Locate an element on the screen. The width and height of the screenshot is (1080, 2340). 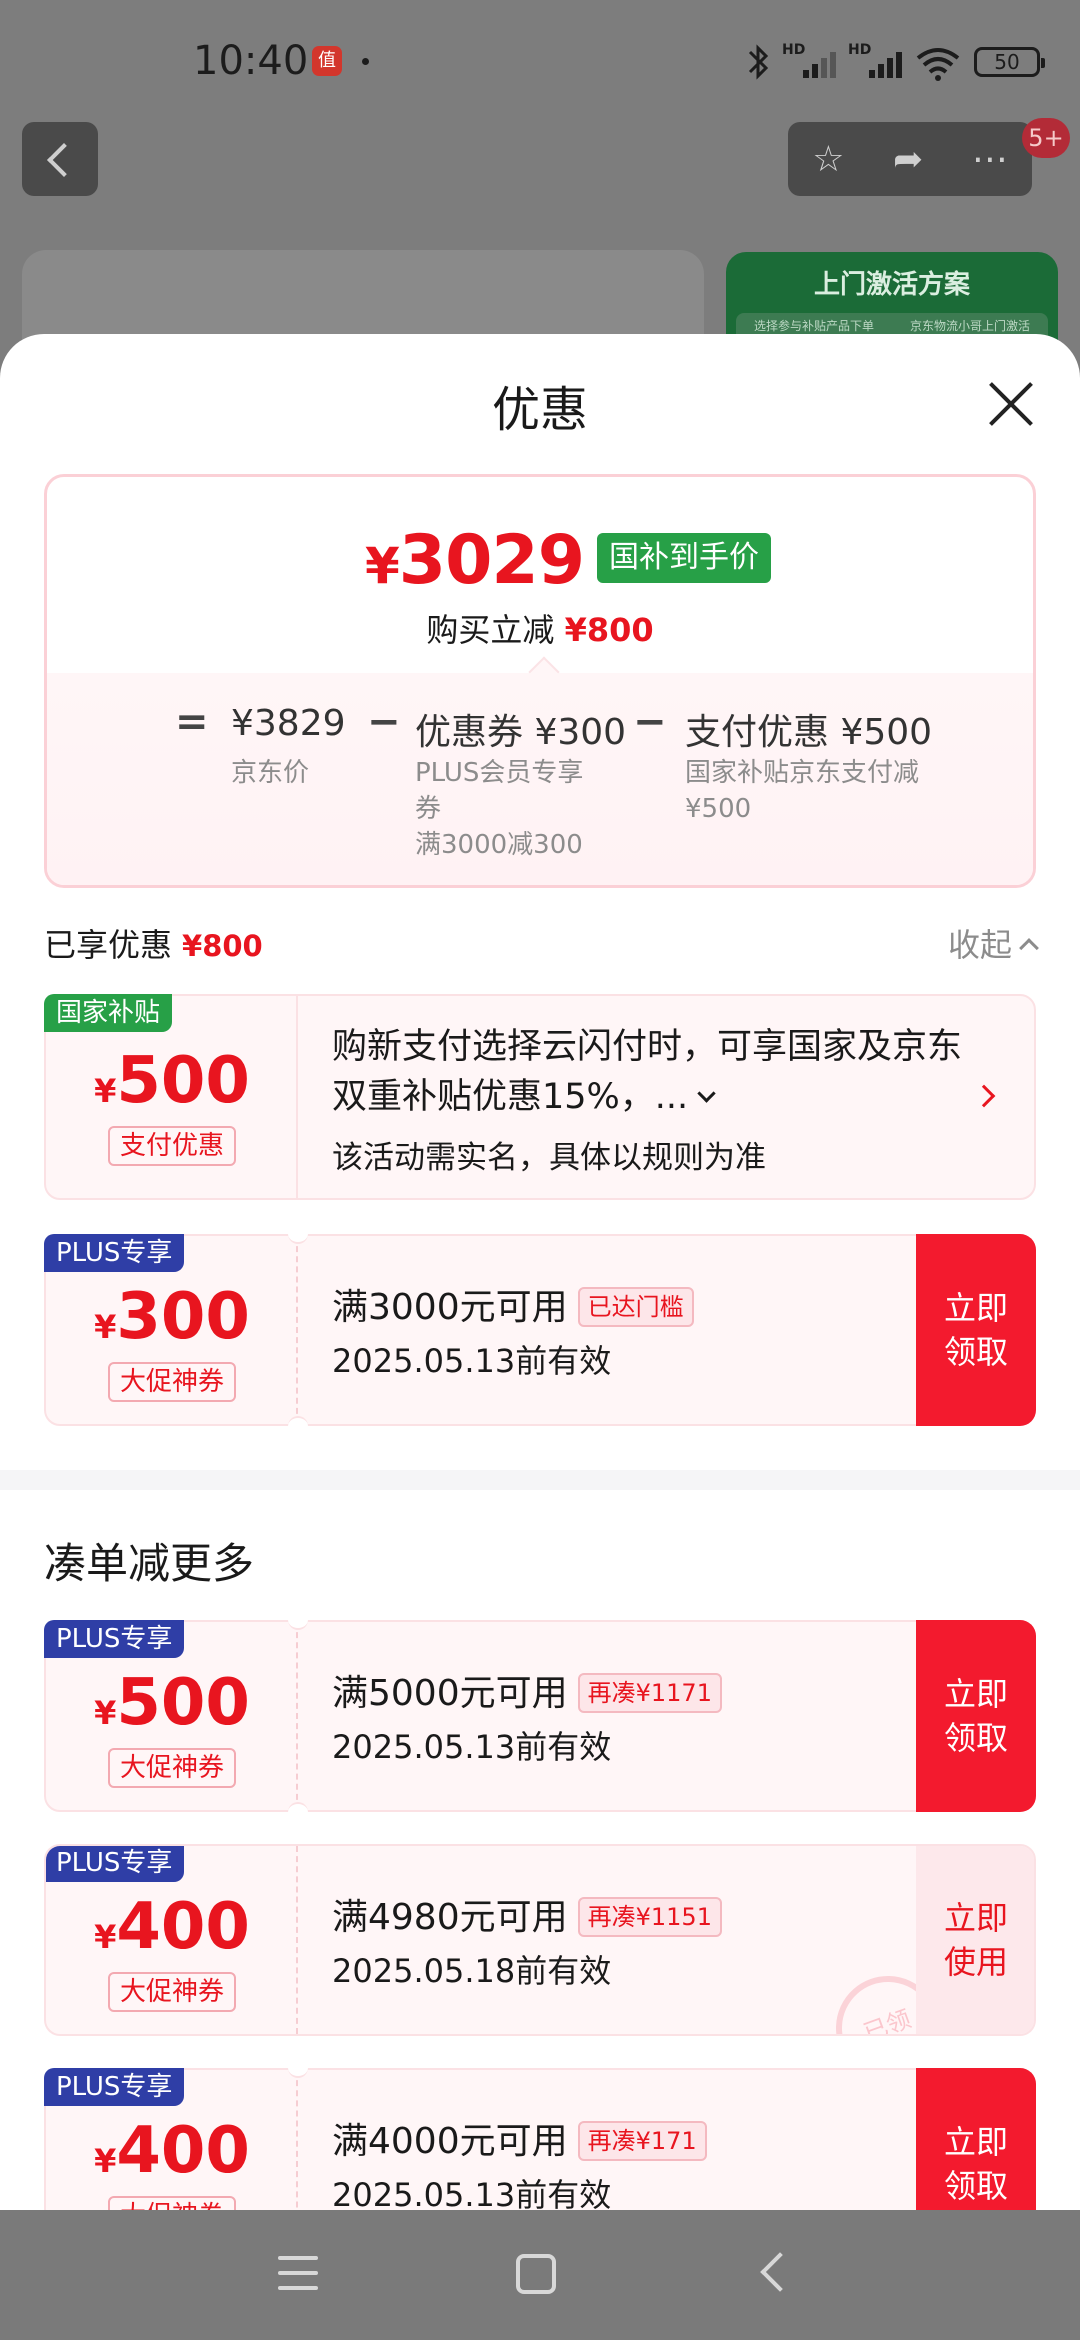
equals-sign: = is located at coordinates (192, 722).